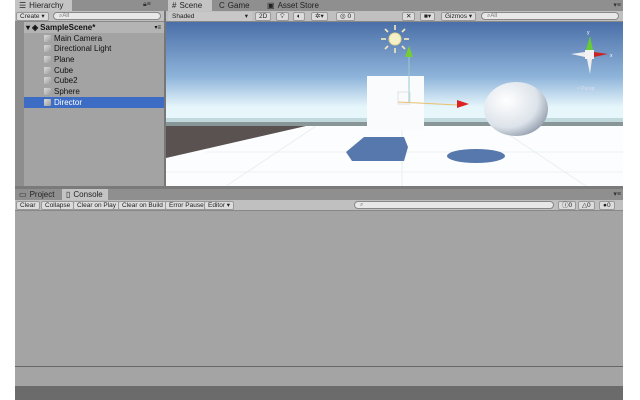  I want to click on hidden-objects-toggle: ◎ 0, so click(346, 16).